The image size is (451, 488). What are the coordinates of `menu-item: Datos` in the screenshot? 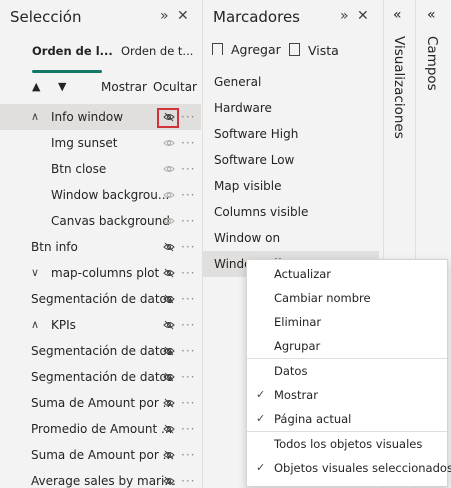 It's located at (347, 371).